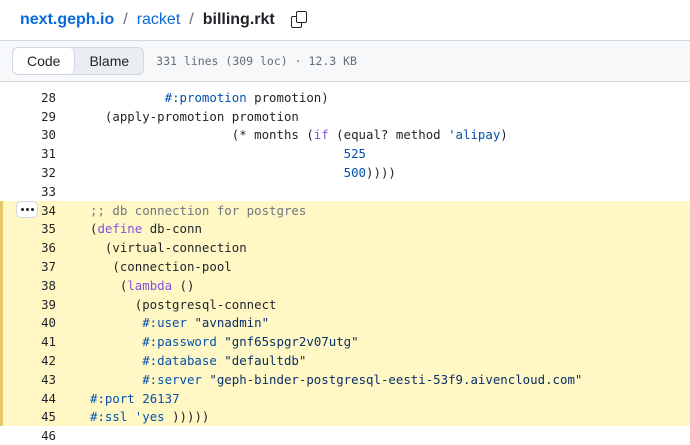 The image size is (690, 445). I want to click on line-code: (connection-pool, so click(144, 267).